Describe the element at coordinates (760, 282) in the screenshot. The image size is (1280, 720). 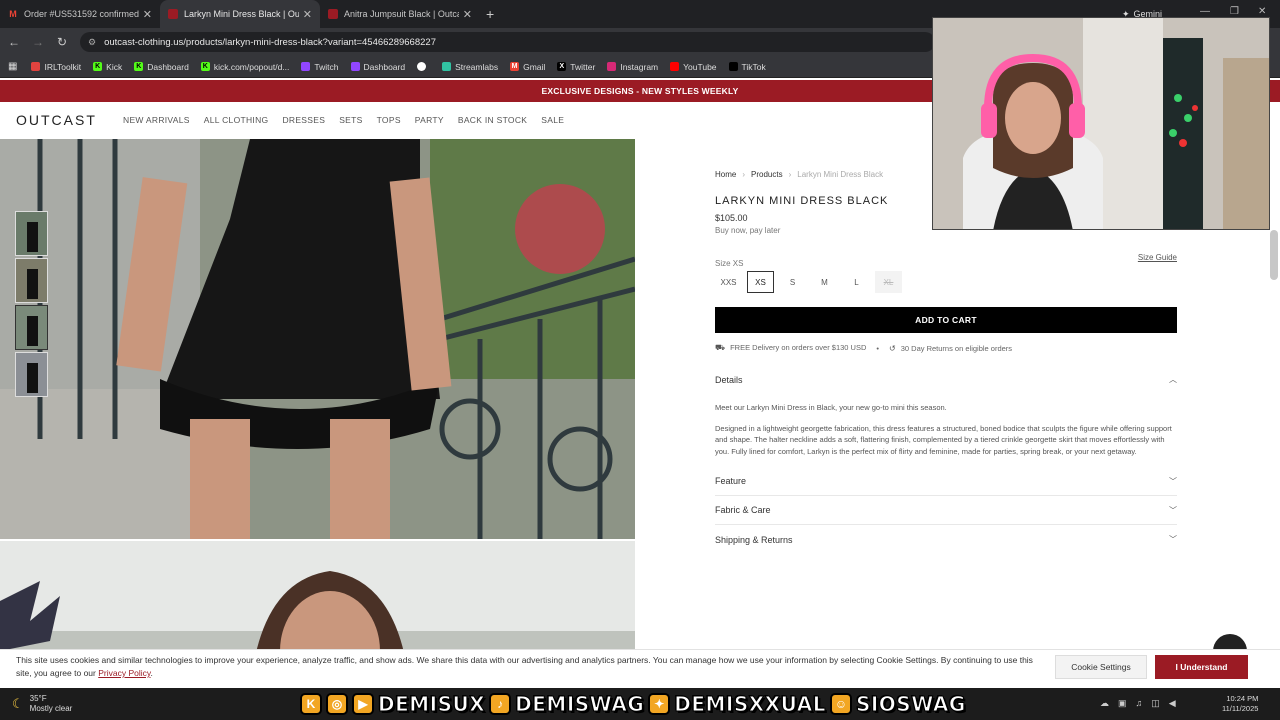
I see `size-option-xs: XS` at that location.